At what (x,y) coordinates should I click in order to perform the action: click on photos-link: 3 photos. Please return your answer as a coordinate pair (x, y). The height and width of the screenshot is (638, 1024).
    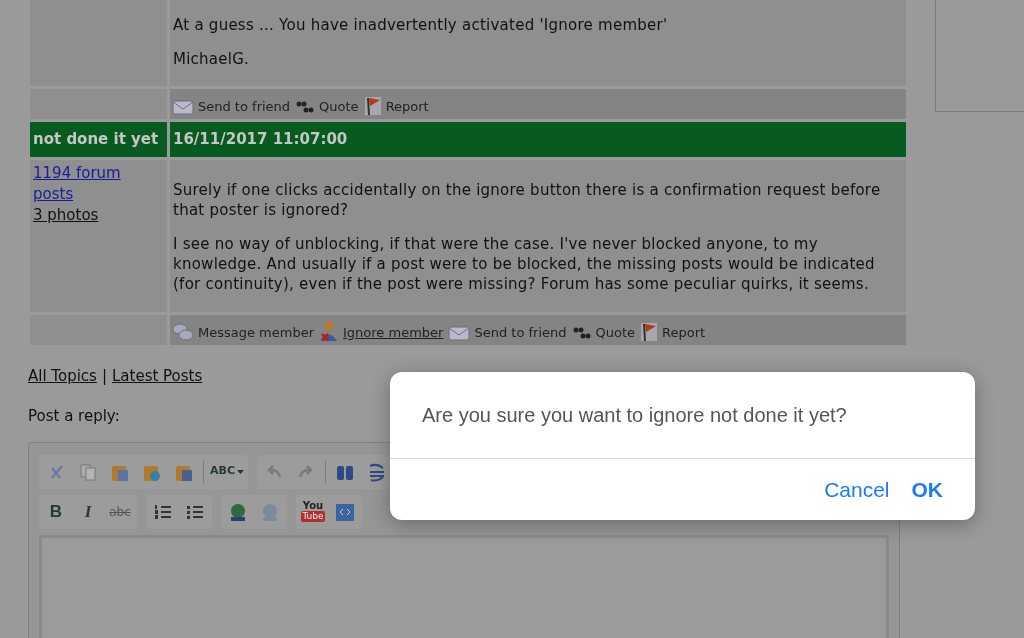
    Looking at the image, I should click on (66, 215).